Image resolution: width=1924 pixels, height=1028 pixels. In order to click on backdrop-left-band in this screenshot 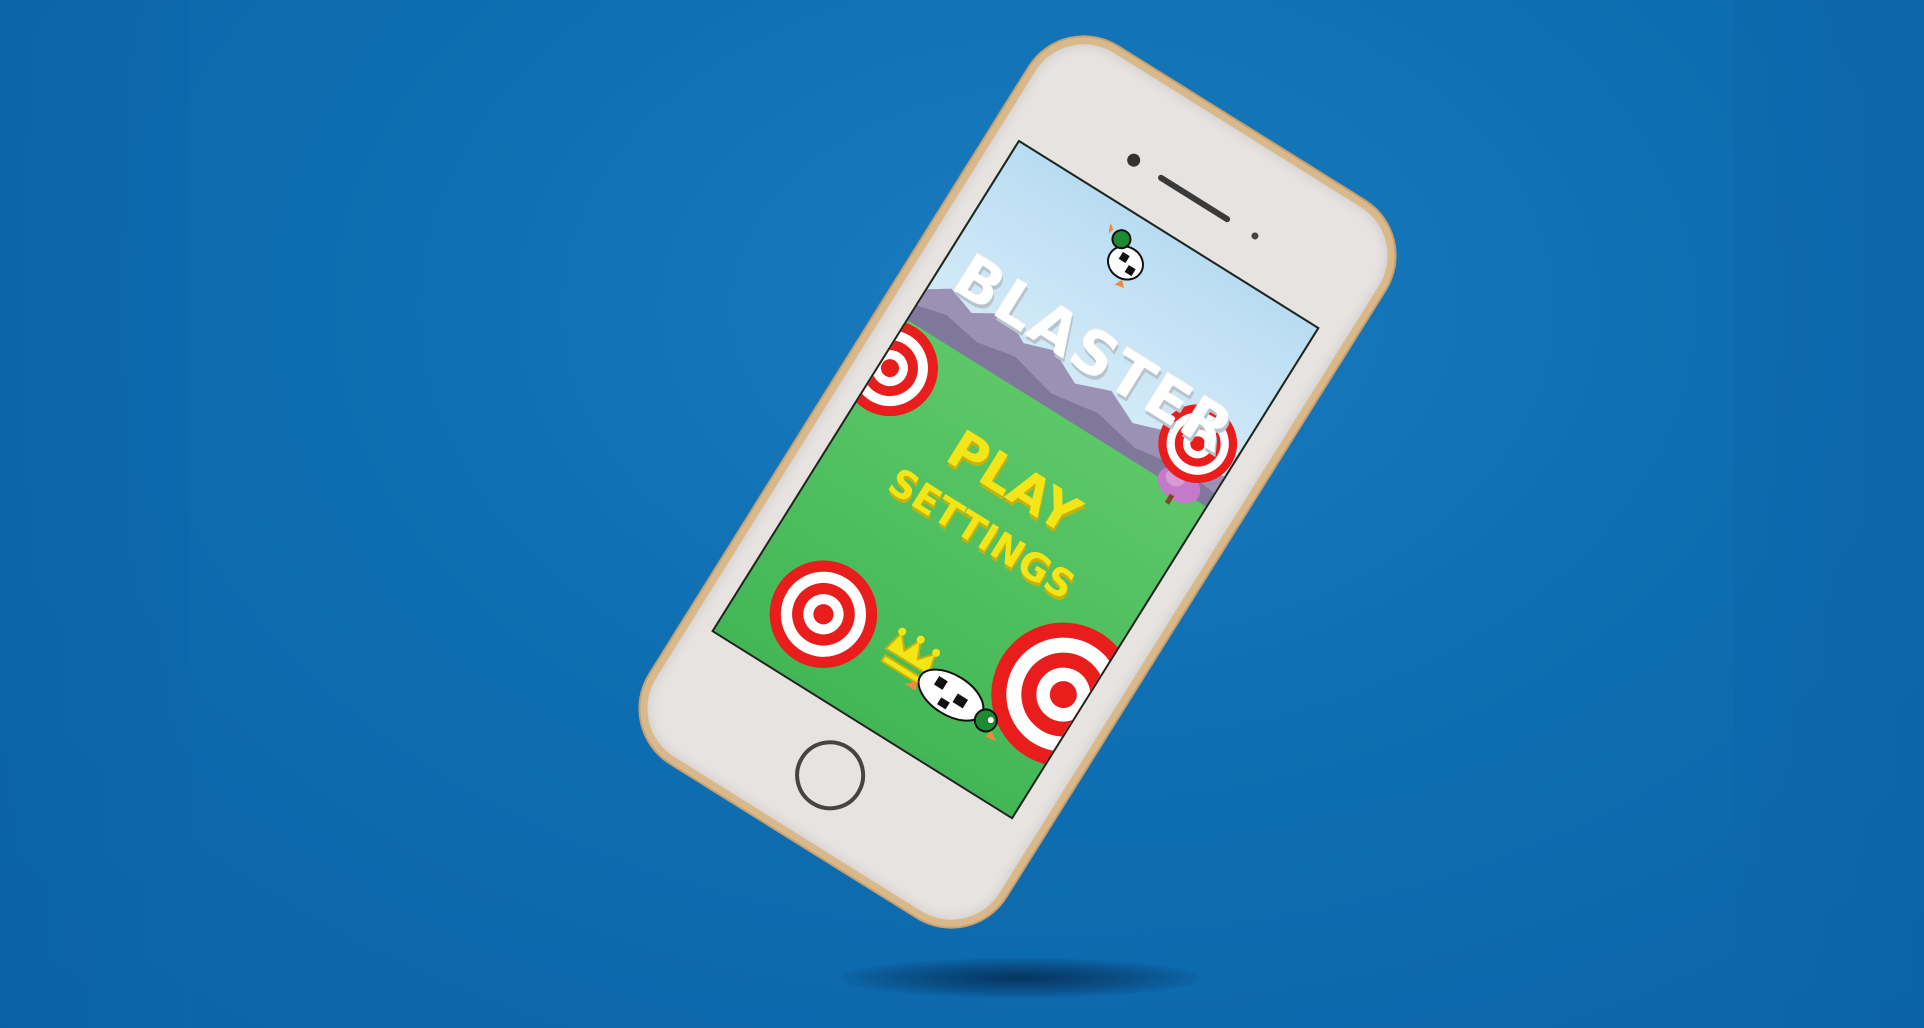, I will do `click(95, 514)`.